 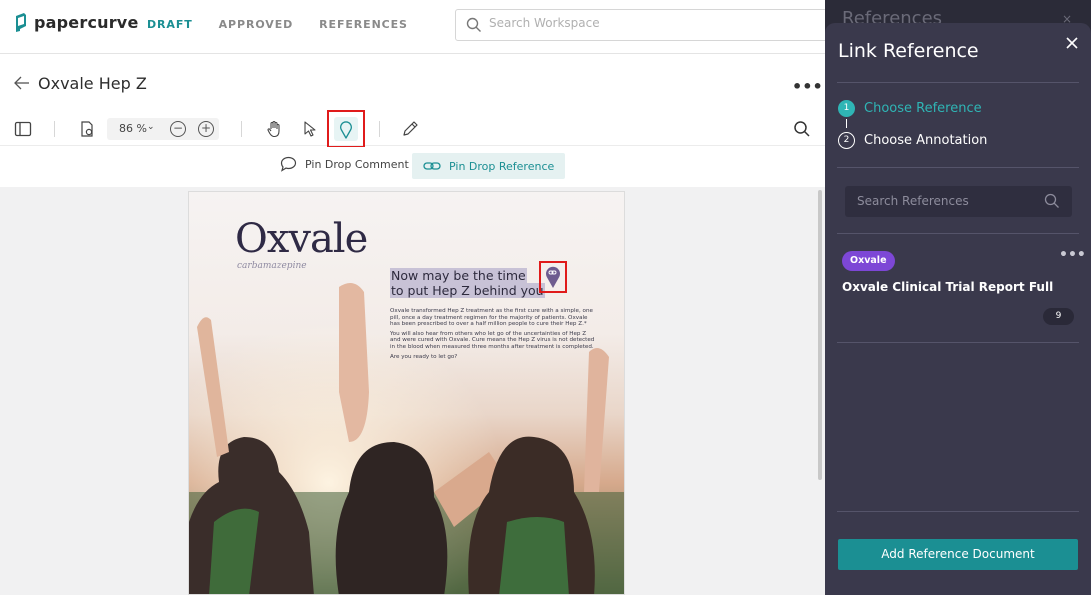 What do you see at coordinates (87, 129) in the screenshot?
I see `document-settings-icon` at bounding box center [87, 129].